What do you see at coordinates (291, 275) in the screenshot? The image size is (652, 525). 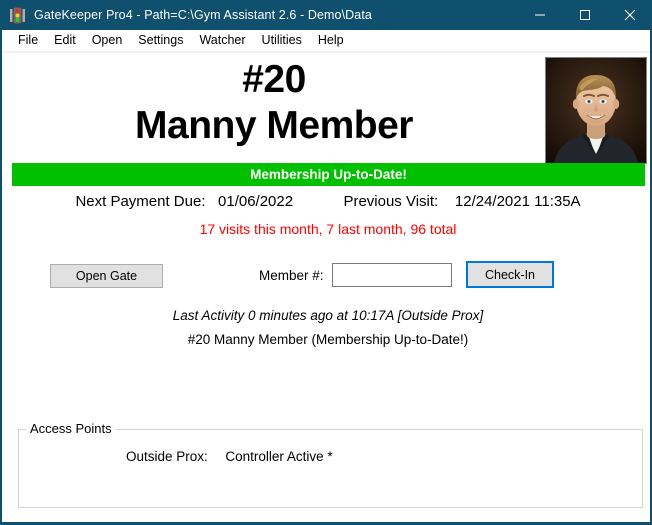 I see `member-number-label: Member #:` at bounding box center [291, 275].